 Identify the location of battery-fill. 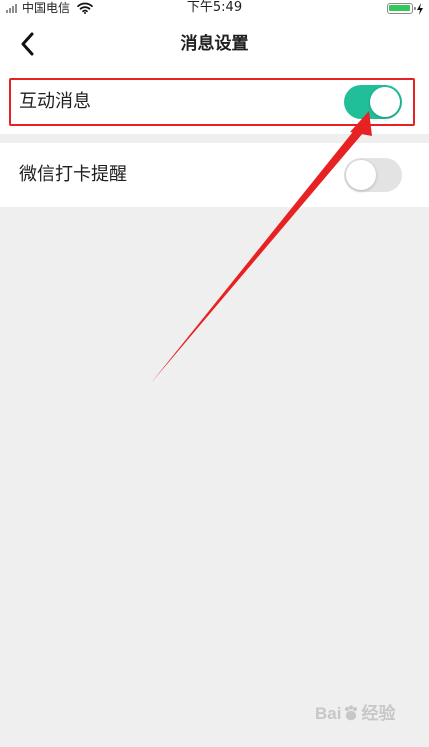
(399, 8).